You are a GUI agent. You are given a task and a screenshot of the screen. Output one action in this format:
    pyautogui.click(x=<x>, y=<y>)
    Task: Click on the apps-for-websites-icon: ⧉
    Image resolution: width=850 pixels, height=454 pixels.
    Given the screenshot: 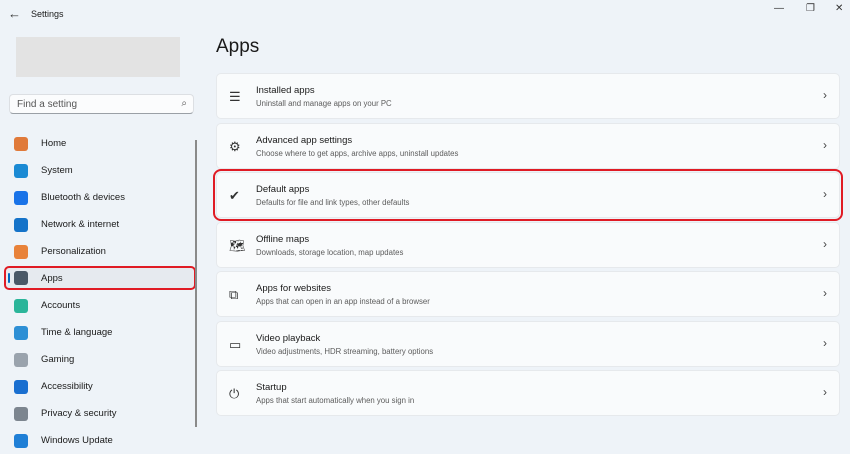 What is the action you would take?
    pyautogui.click(x=234, y=294)
    